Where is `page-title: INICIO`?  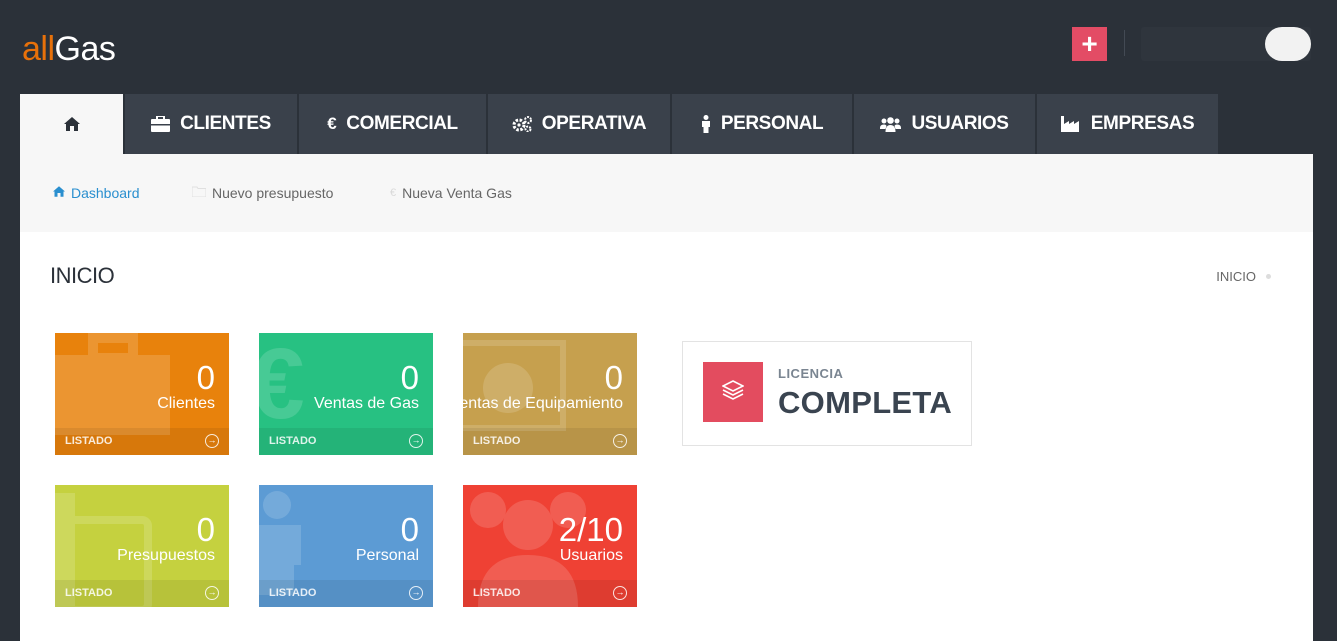
page-title: INICIO is located at coordinates (82, 275).